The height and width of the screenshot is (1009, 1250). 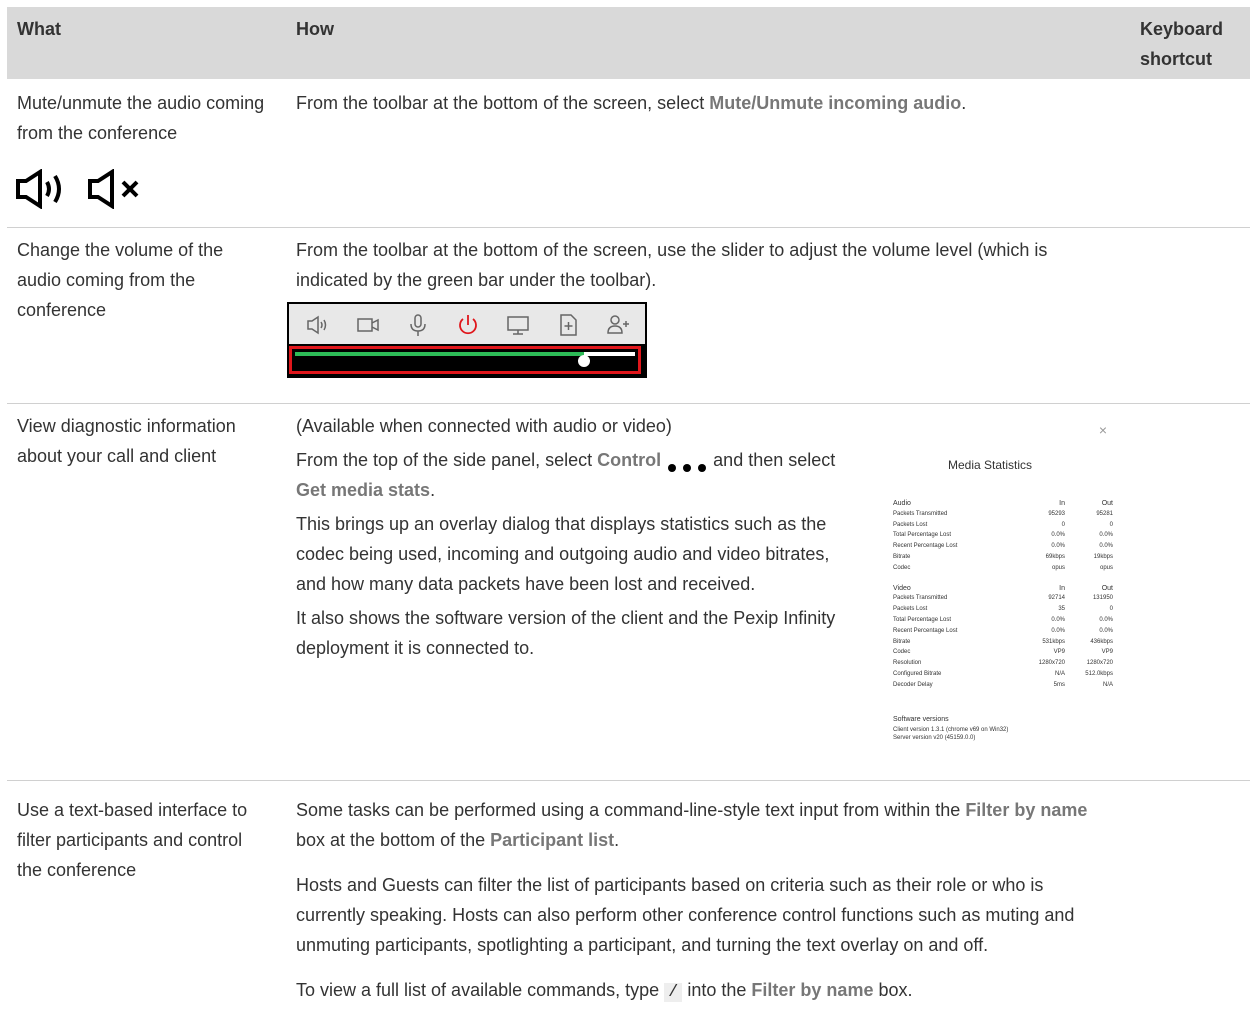 I want to click on video-stat-row: Recent Percentage Lost 0.0% 0.0%, so click(x=1003, y=631).